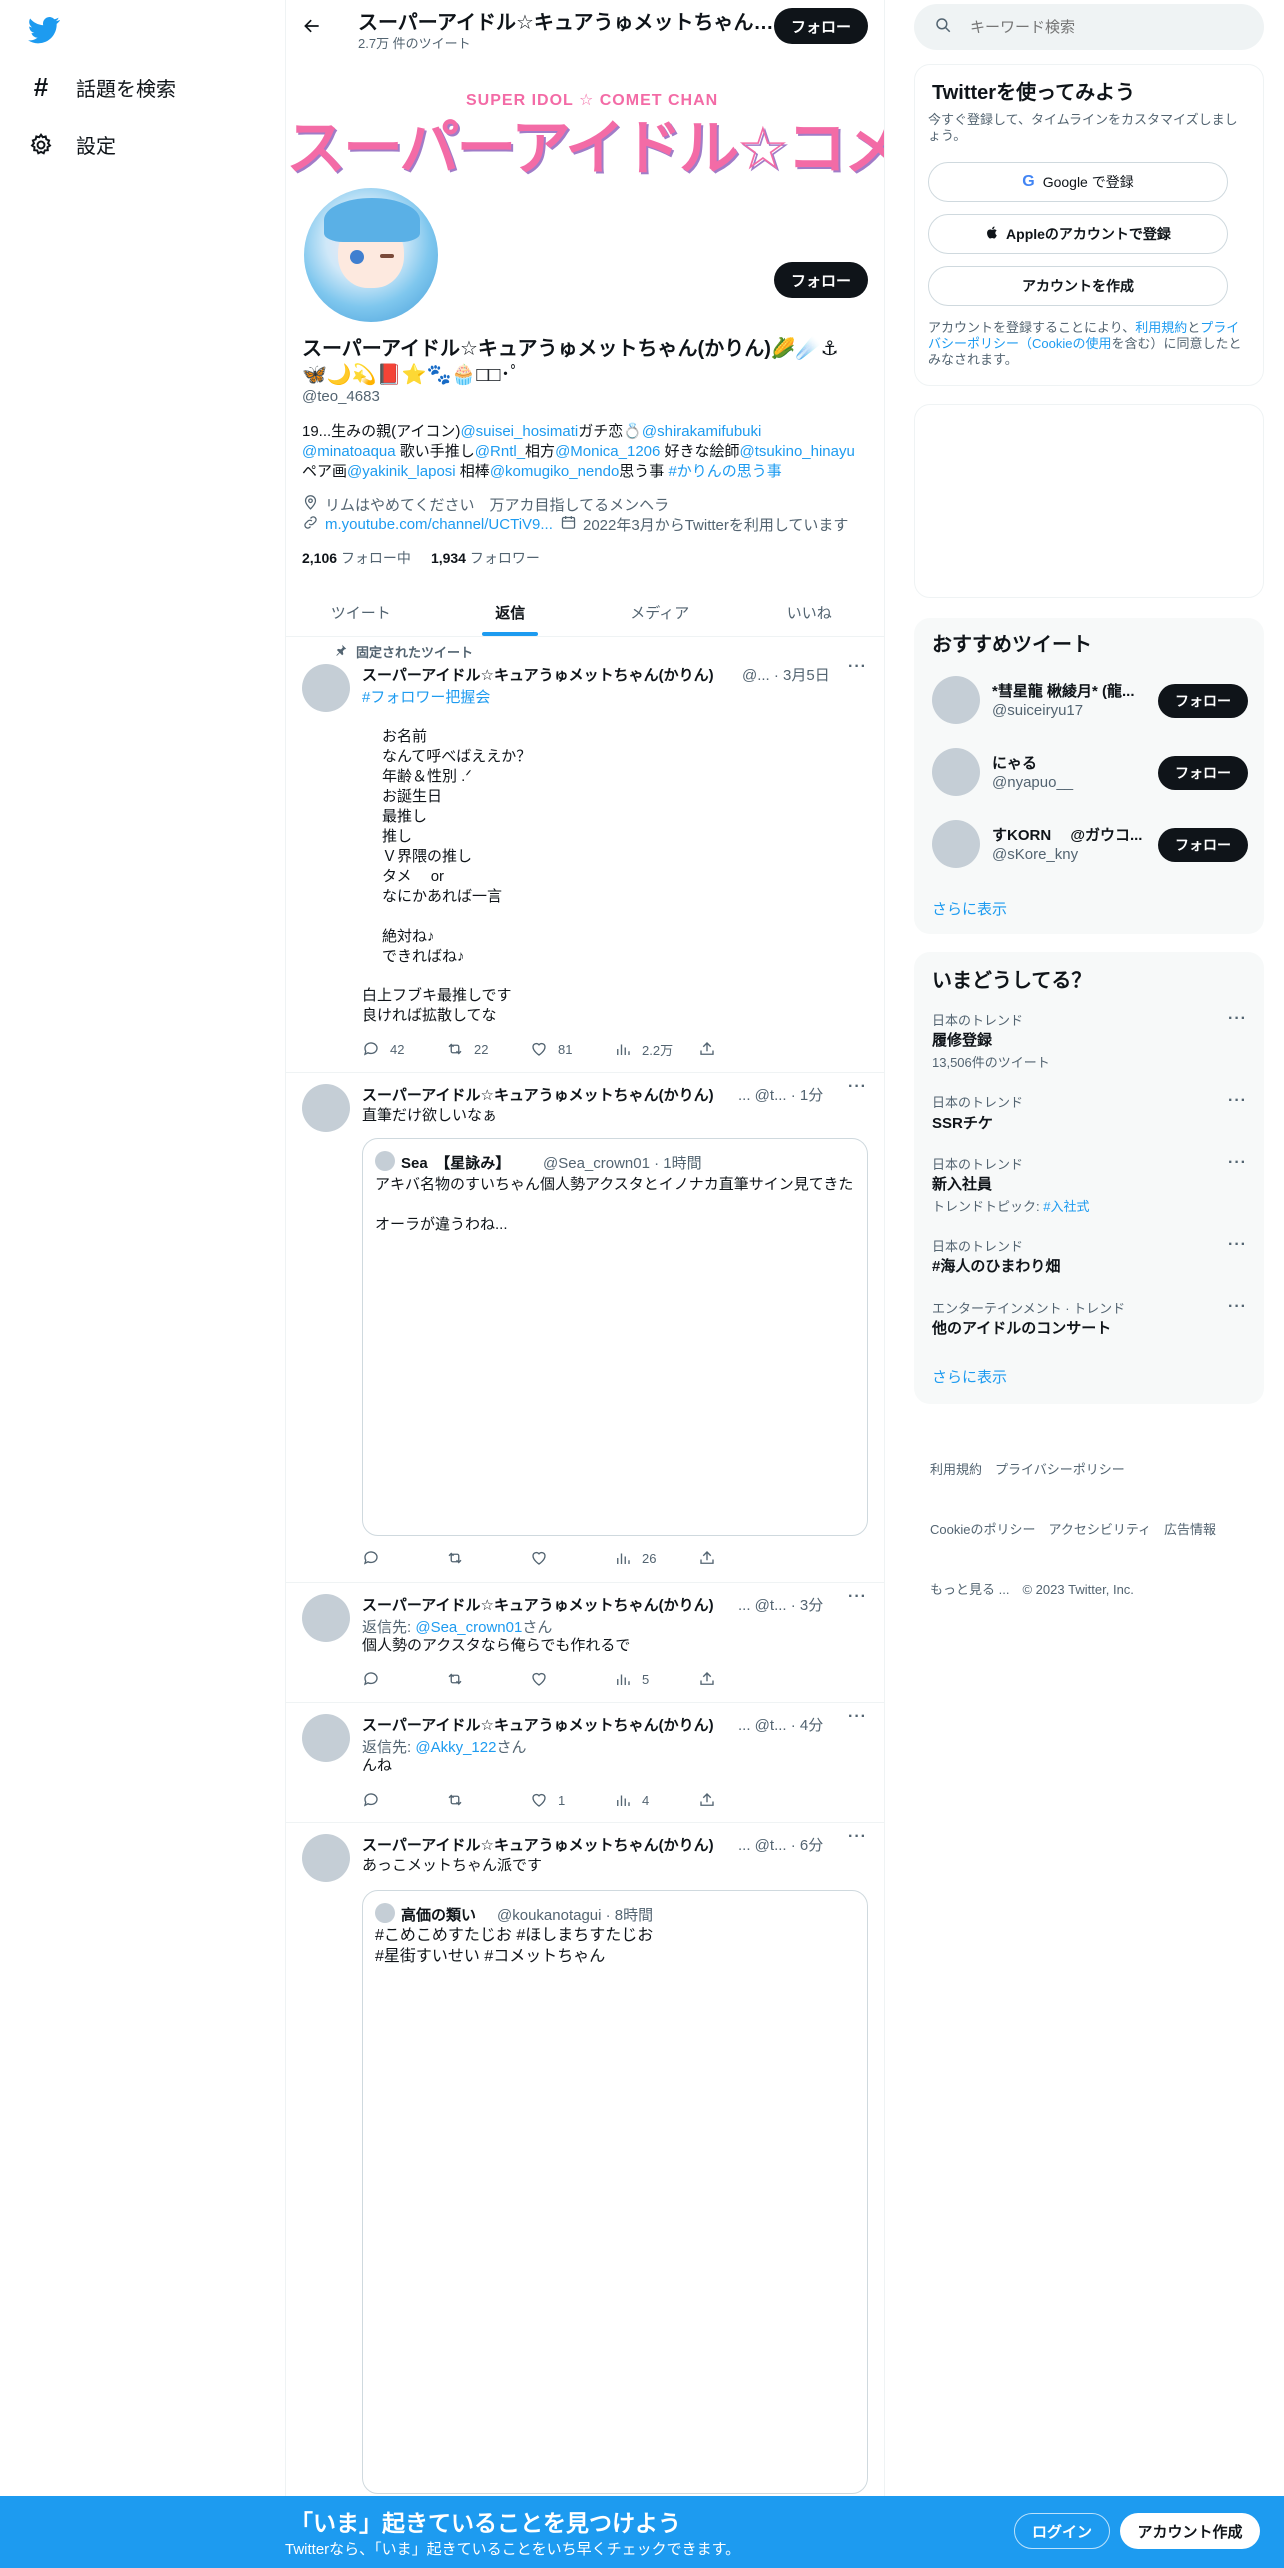 This screenshot has width=1284, height=2568. I want to click on following-stat: 2,106 フォロー中, so click(356, 558).